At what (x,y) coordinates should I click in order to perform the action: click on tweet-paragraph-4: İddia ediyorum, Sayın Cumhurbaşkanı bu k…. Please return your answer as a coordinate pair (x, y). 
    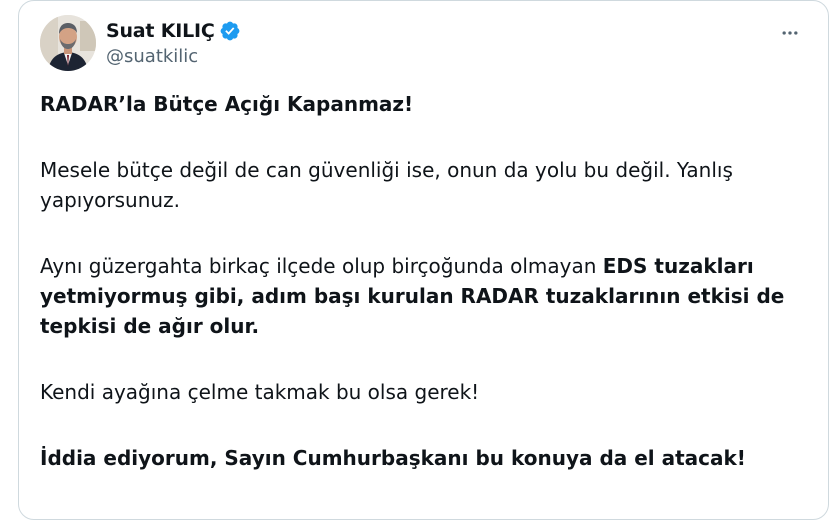
    Looking at the image, I should click on (393, 458).